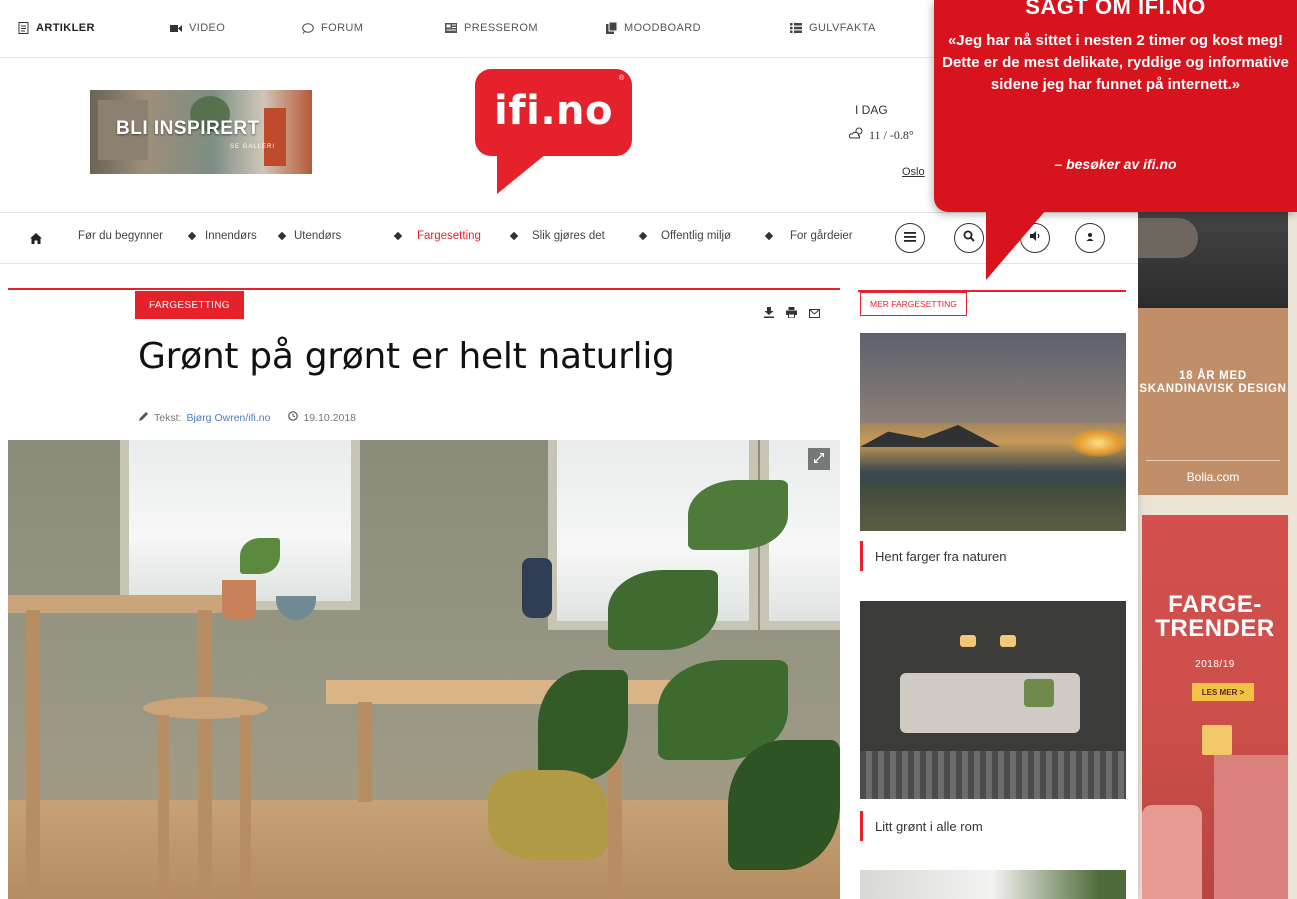 This screenshot has height=899, width=1297. I want to click on bolia-ad-divider, so click(1213, 460).